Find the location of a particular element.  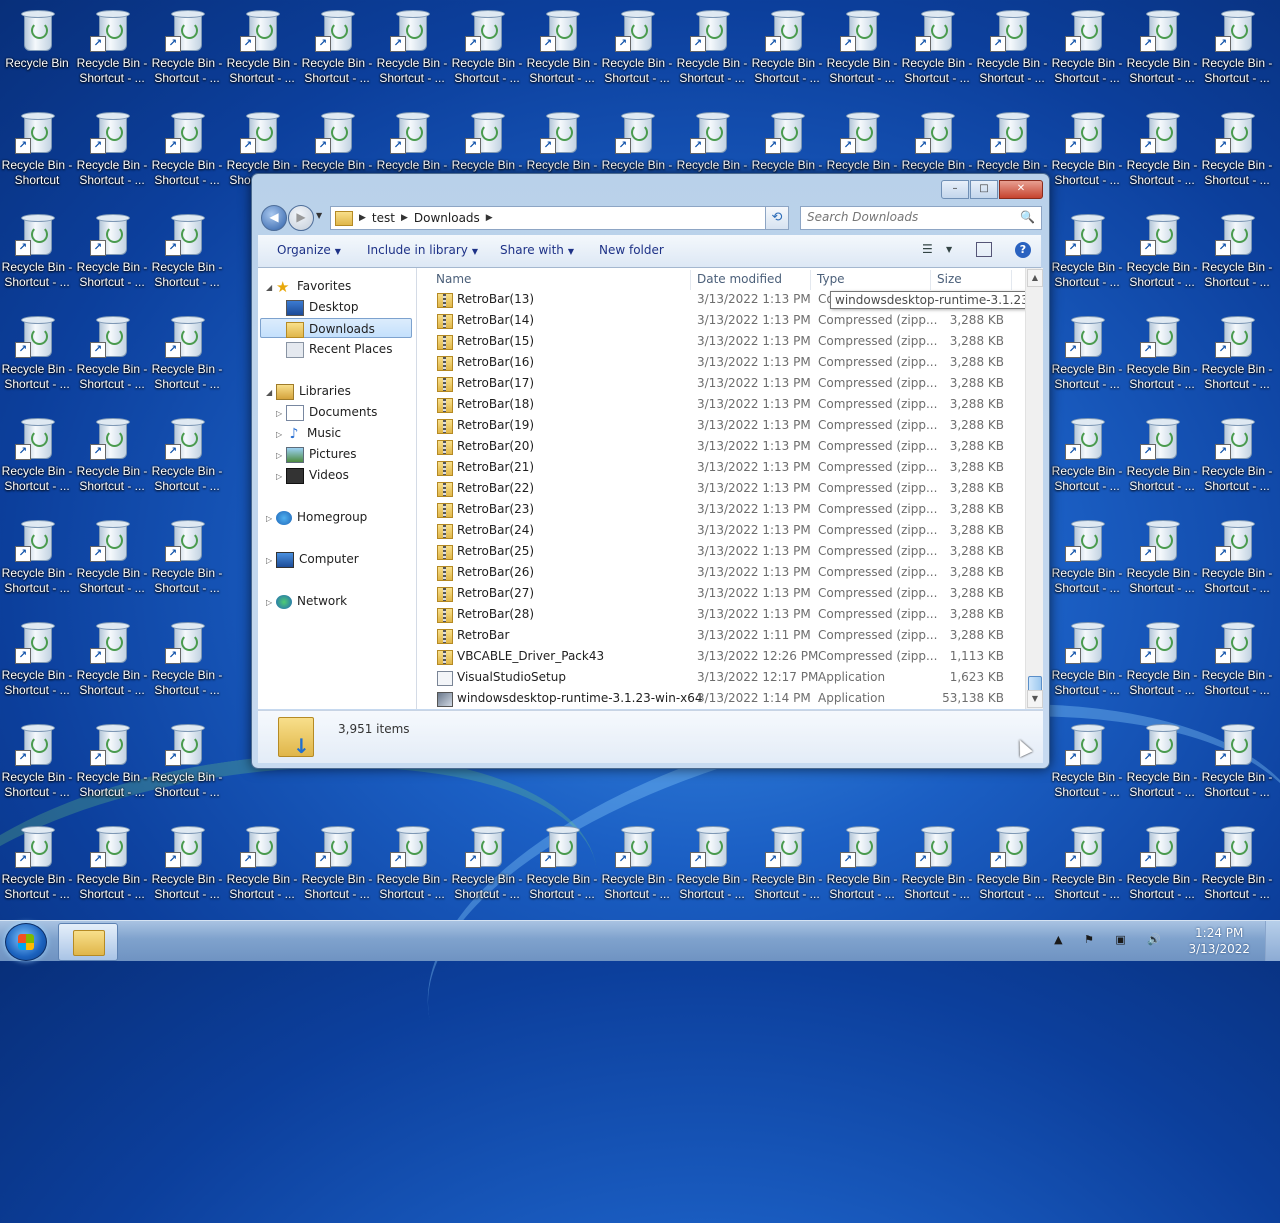

start-button is located at coordinates (26, 942).